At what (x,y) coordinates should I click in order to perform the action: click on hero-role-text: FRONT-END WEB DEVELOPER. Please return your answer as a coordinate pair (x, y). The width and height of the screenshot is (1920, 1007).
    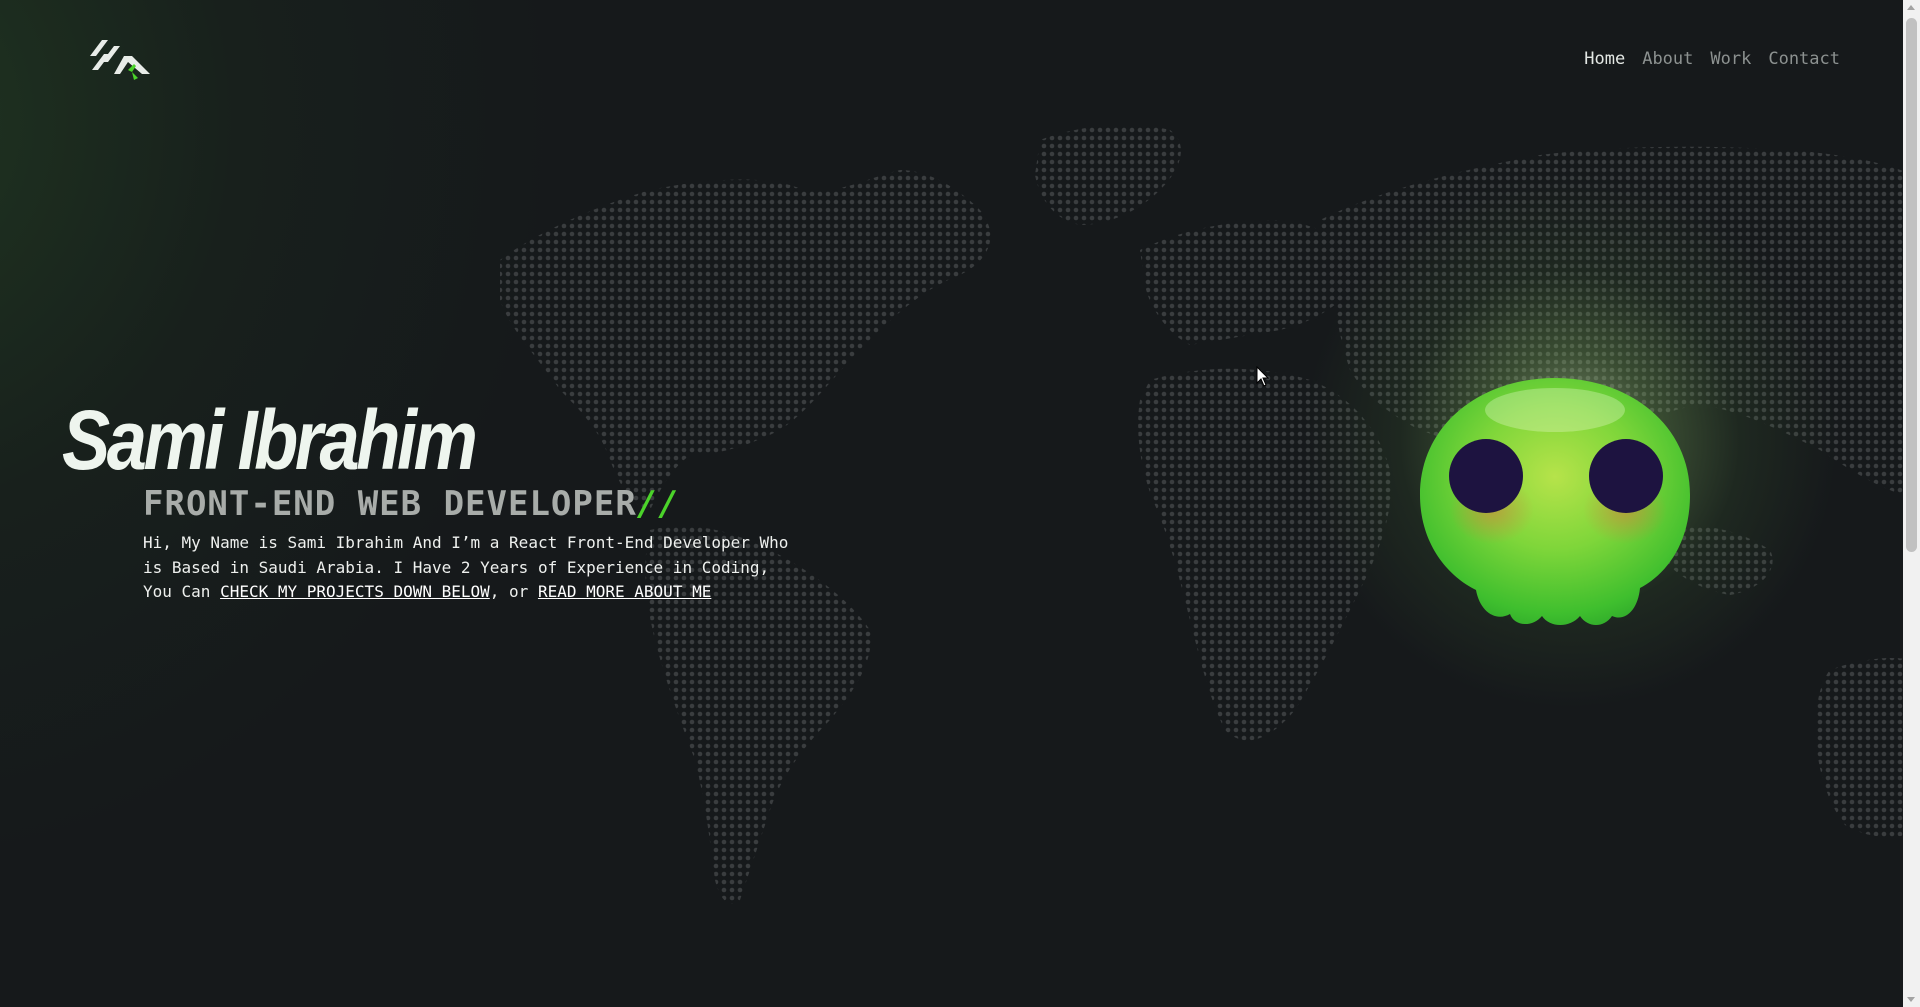
    Looking at the image, I should click on (390, 504).